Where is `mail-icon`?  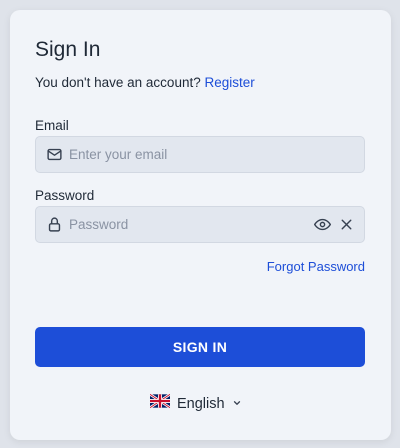 mail-icon is located at coordinates (54, 154).